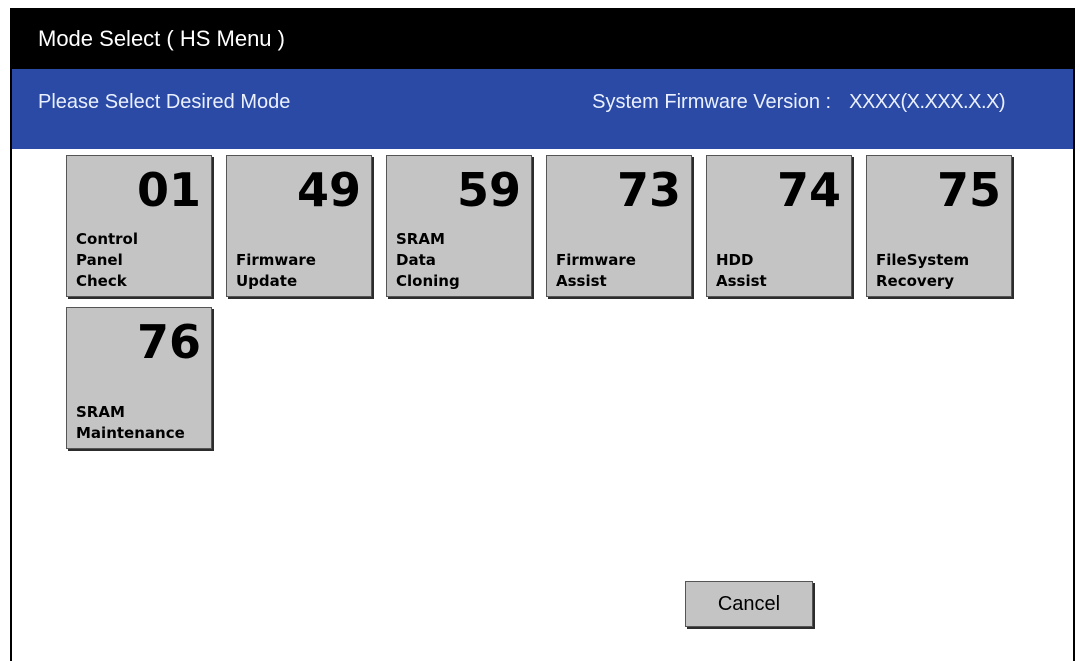  What do you see at coordinates (164, 102) in the screenshot?
I see `select-mode-prompt: Please Select Desired Mode` at bounding box center [164, 102].